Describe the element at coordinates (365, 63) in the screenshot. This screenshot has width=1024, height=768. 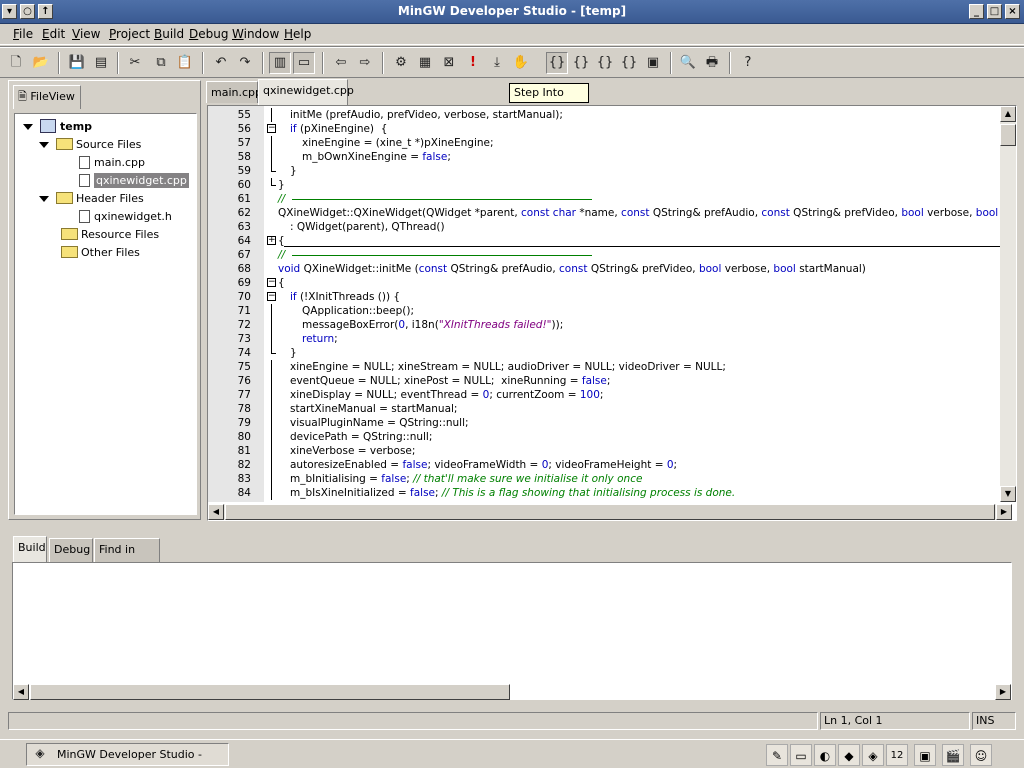
I see `arrow-right-icon: ⇨` at that location.